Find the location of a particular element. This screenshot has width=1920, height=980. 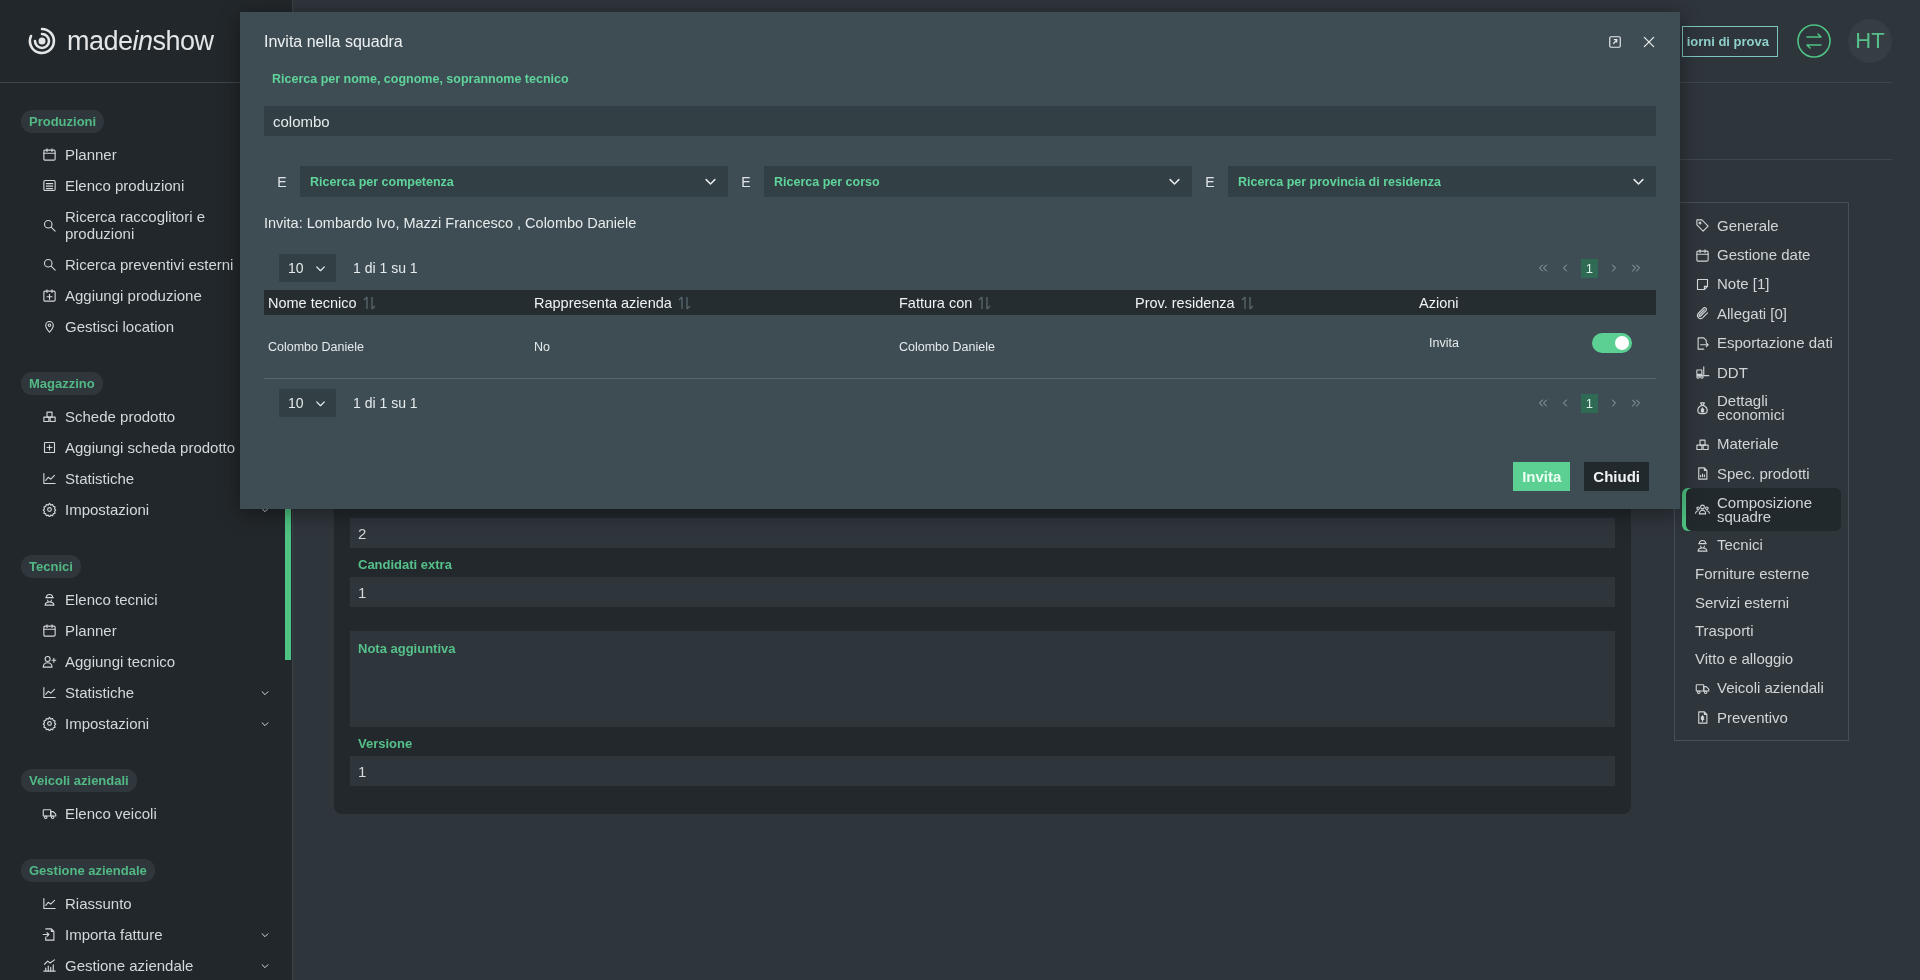

sidebar-item: Schede prodotto is located at coordinates (145, 416).